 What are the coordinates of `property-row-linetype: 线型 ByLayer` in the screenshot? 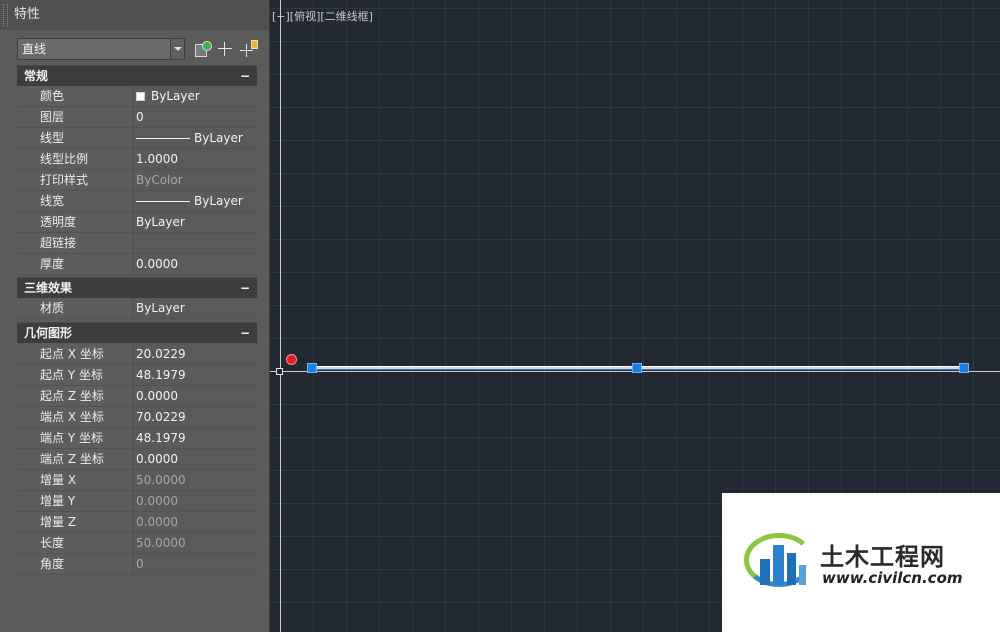 It's located at (137, 138).